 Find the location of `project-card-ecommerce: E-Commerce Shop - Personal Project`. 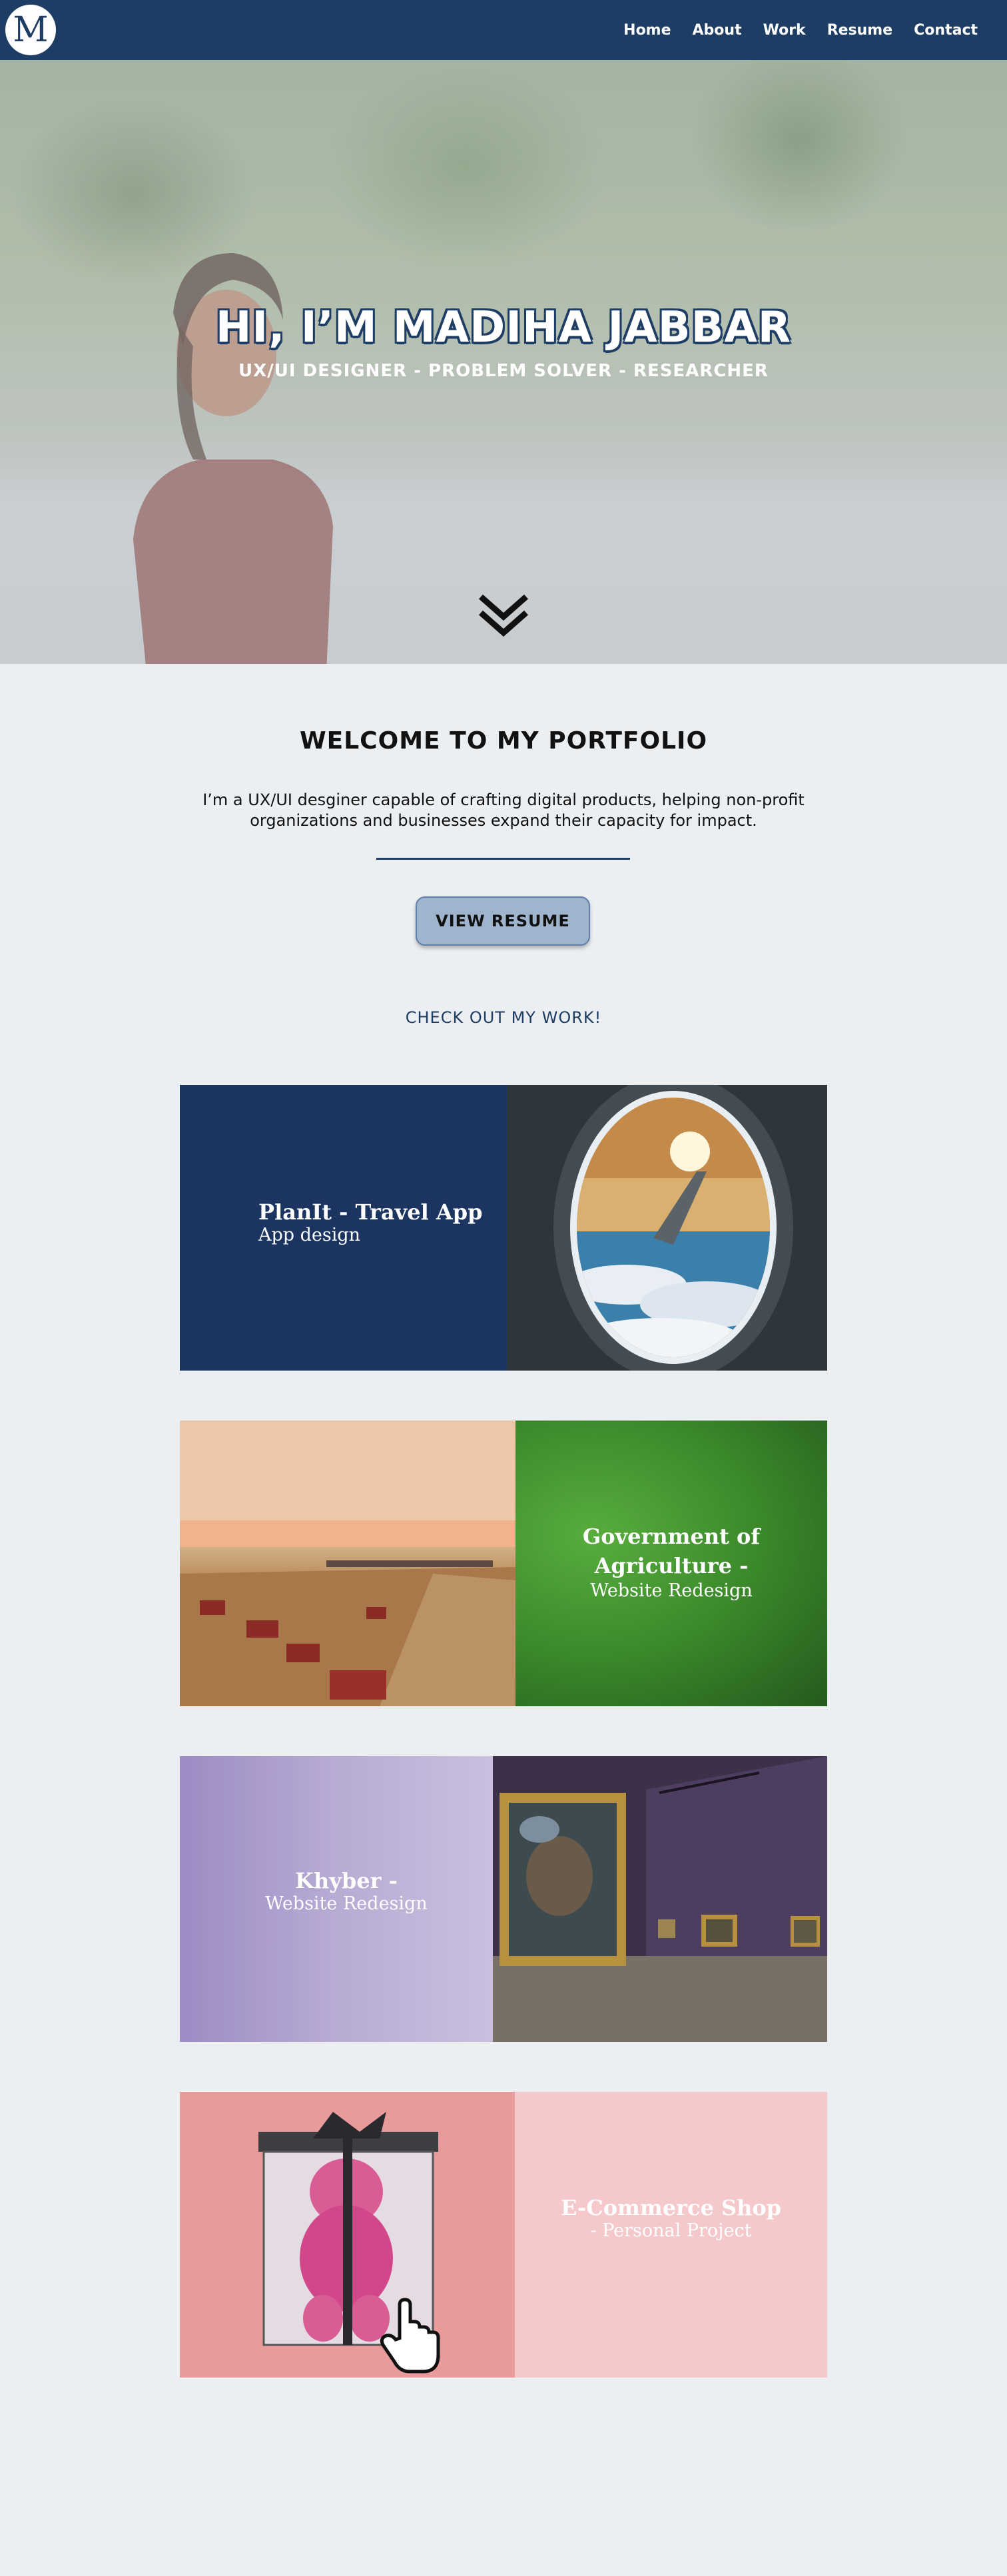

project-card-ecommerce: E-Commerce Shop - Personal Project is located at coordinates (504, 2235).